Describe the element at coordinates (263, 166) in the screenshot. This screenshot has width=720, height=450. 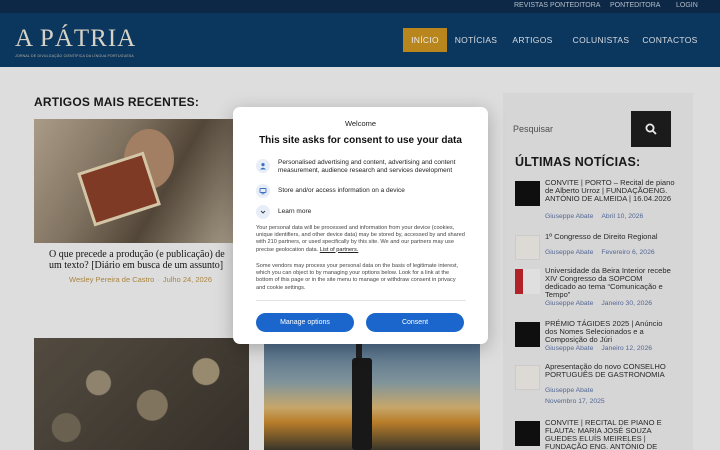
I see `person-icon` at that location.